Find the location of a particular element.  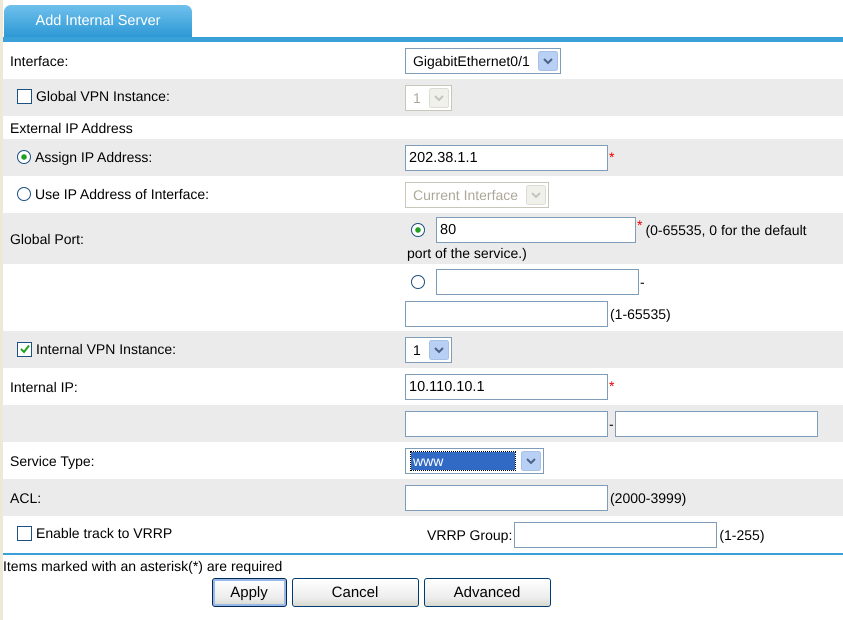

dropdown: www is located at coordinates (474, 461).